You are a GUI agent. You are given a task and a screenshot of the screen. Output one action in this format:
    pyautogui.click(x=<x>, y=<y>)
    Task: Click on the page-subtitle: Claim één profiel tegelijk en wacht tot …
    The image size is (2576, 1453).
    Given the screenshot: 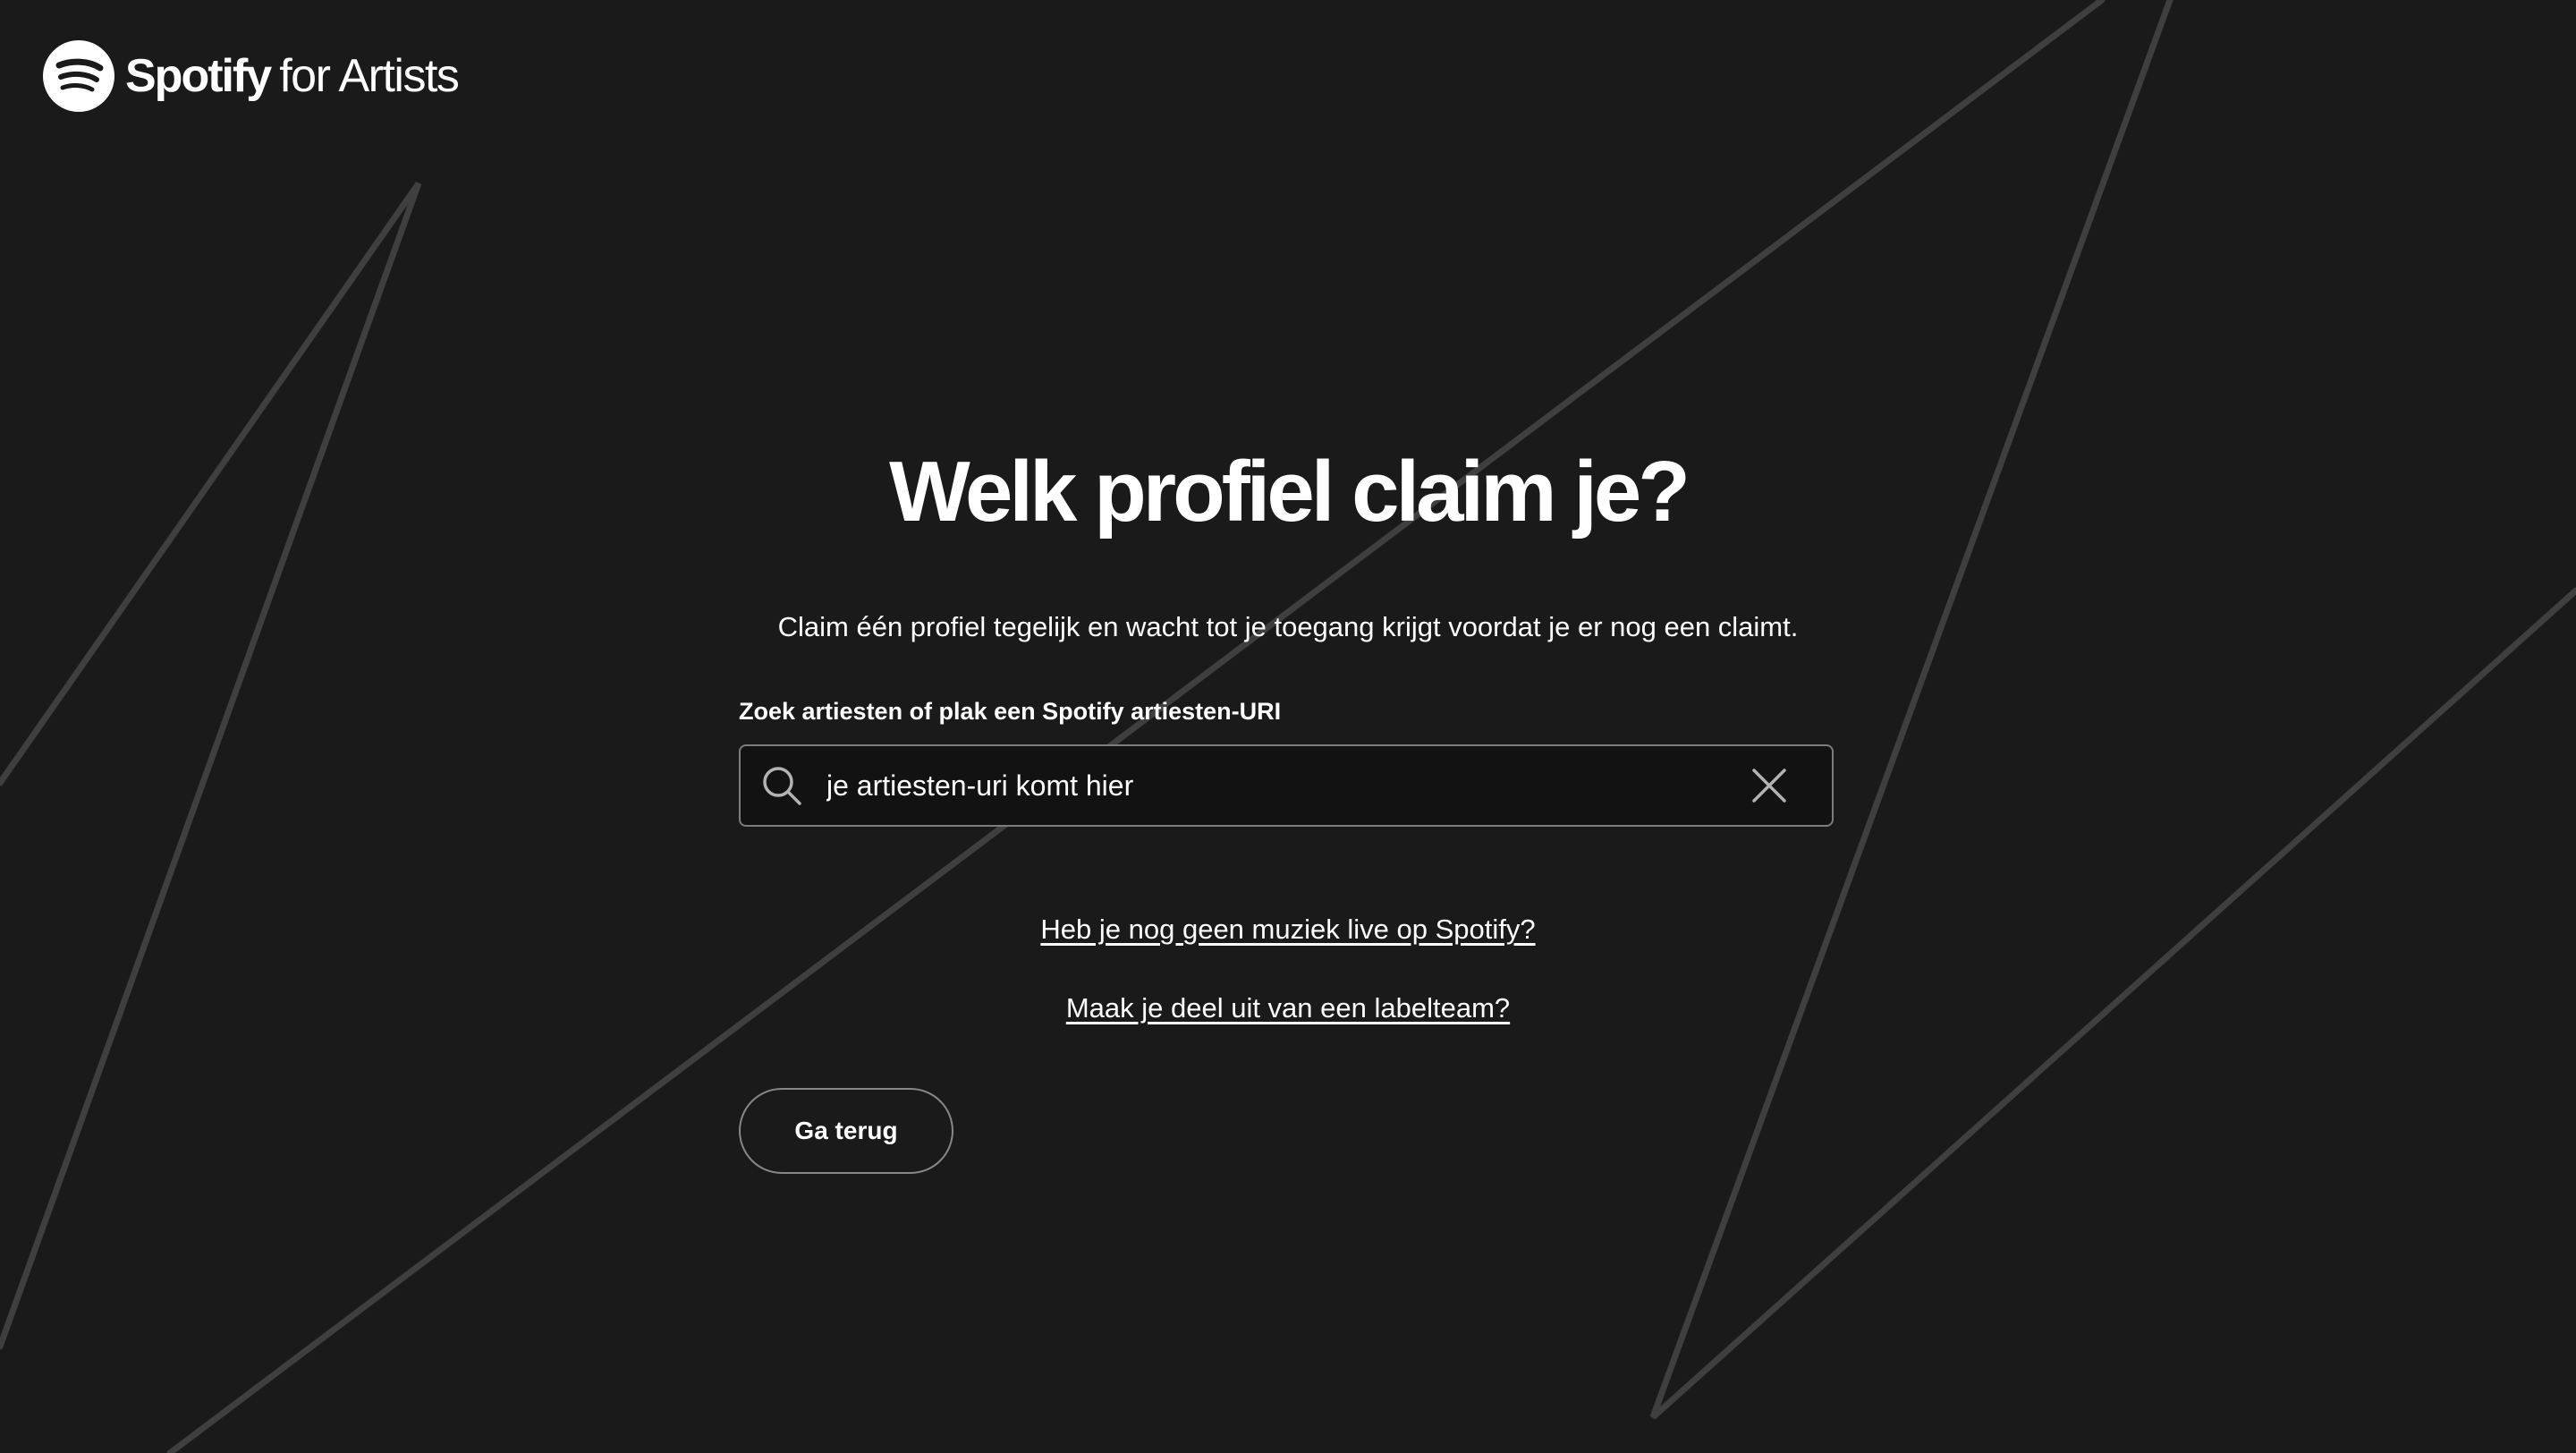 What is the action you would take?
    pyautogui.click(x=1288, y=626)
    